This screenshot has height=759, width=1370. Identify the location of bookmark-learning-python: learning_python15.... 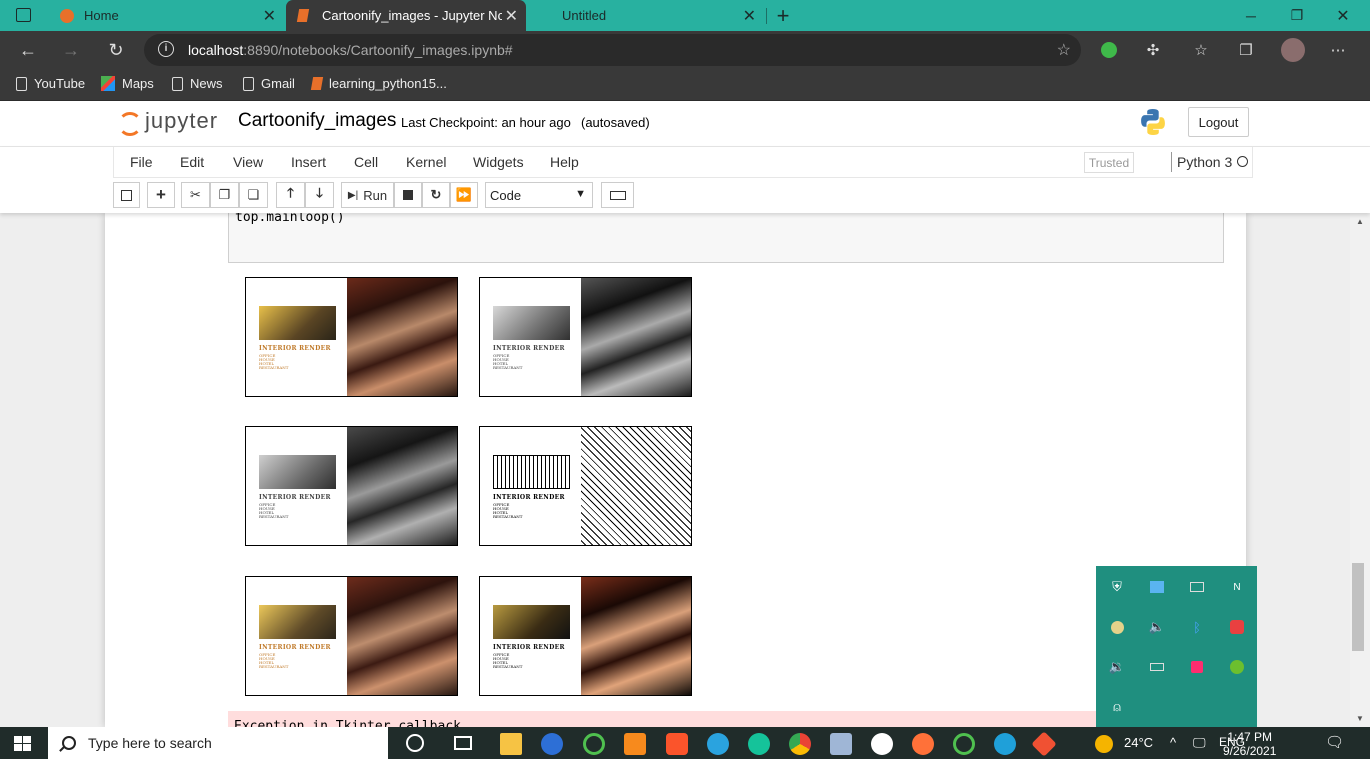
(378, 83).